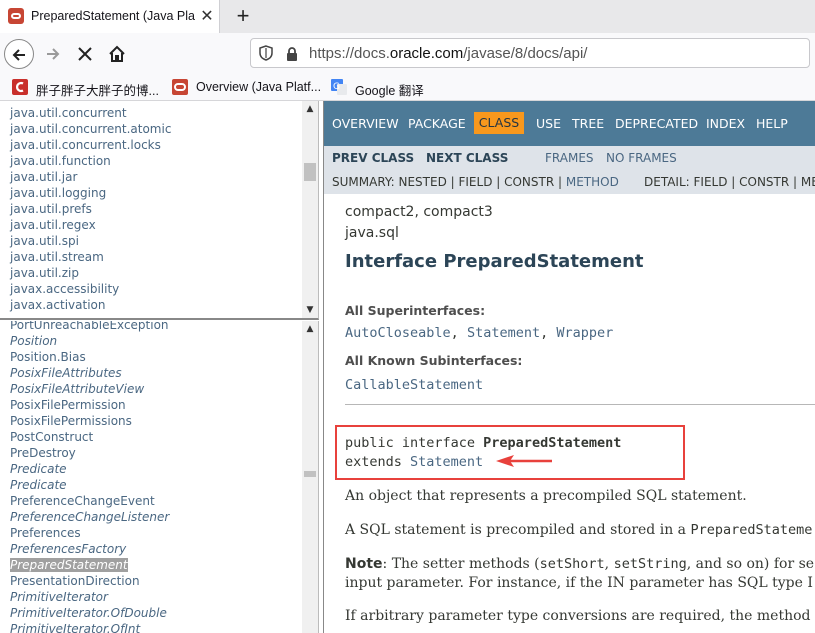 The height and width of the screenshot is (633, 815). I want to click on superinterface-link: Statement, so click(503, 333).